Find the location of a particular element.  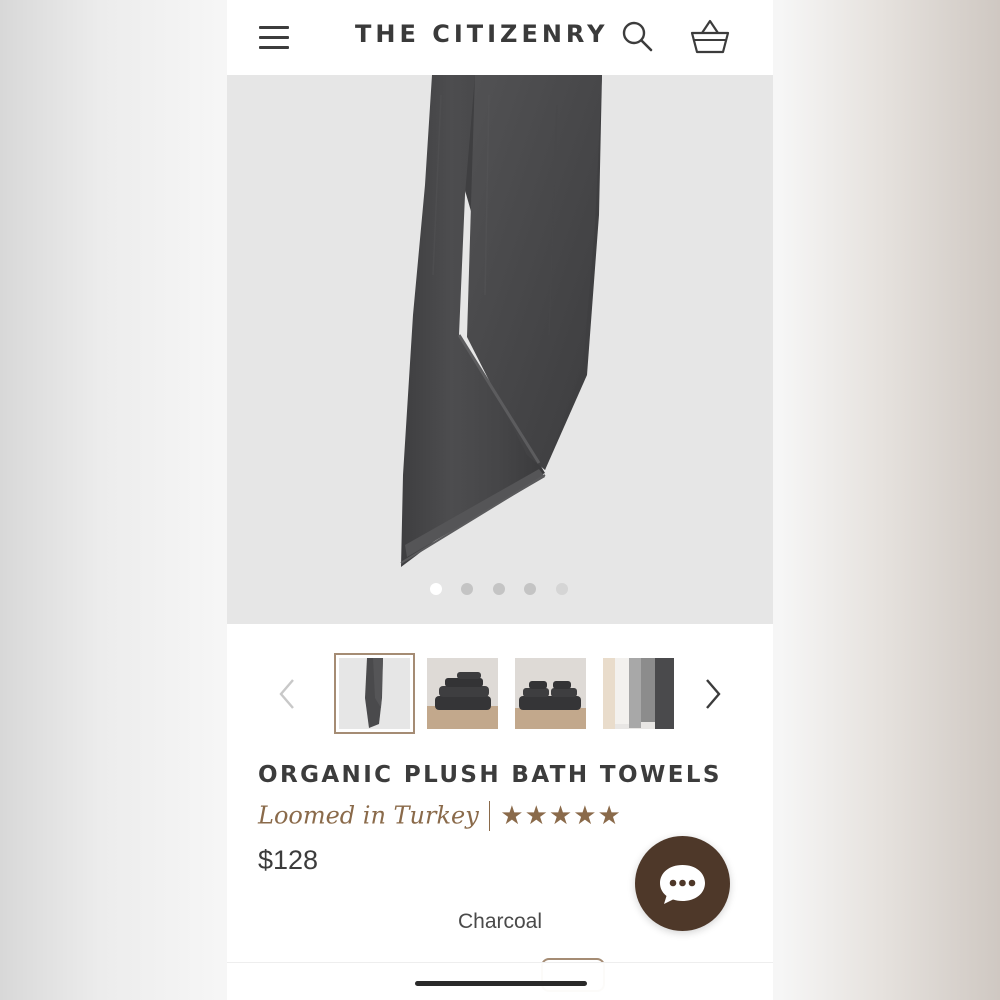

menu-button is located at coordinates (274, 37).